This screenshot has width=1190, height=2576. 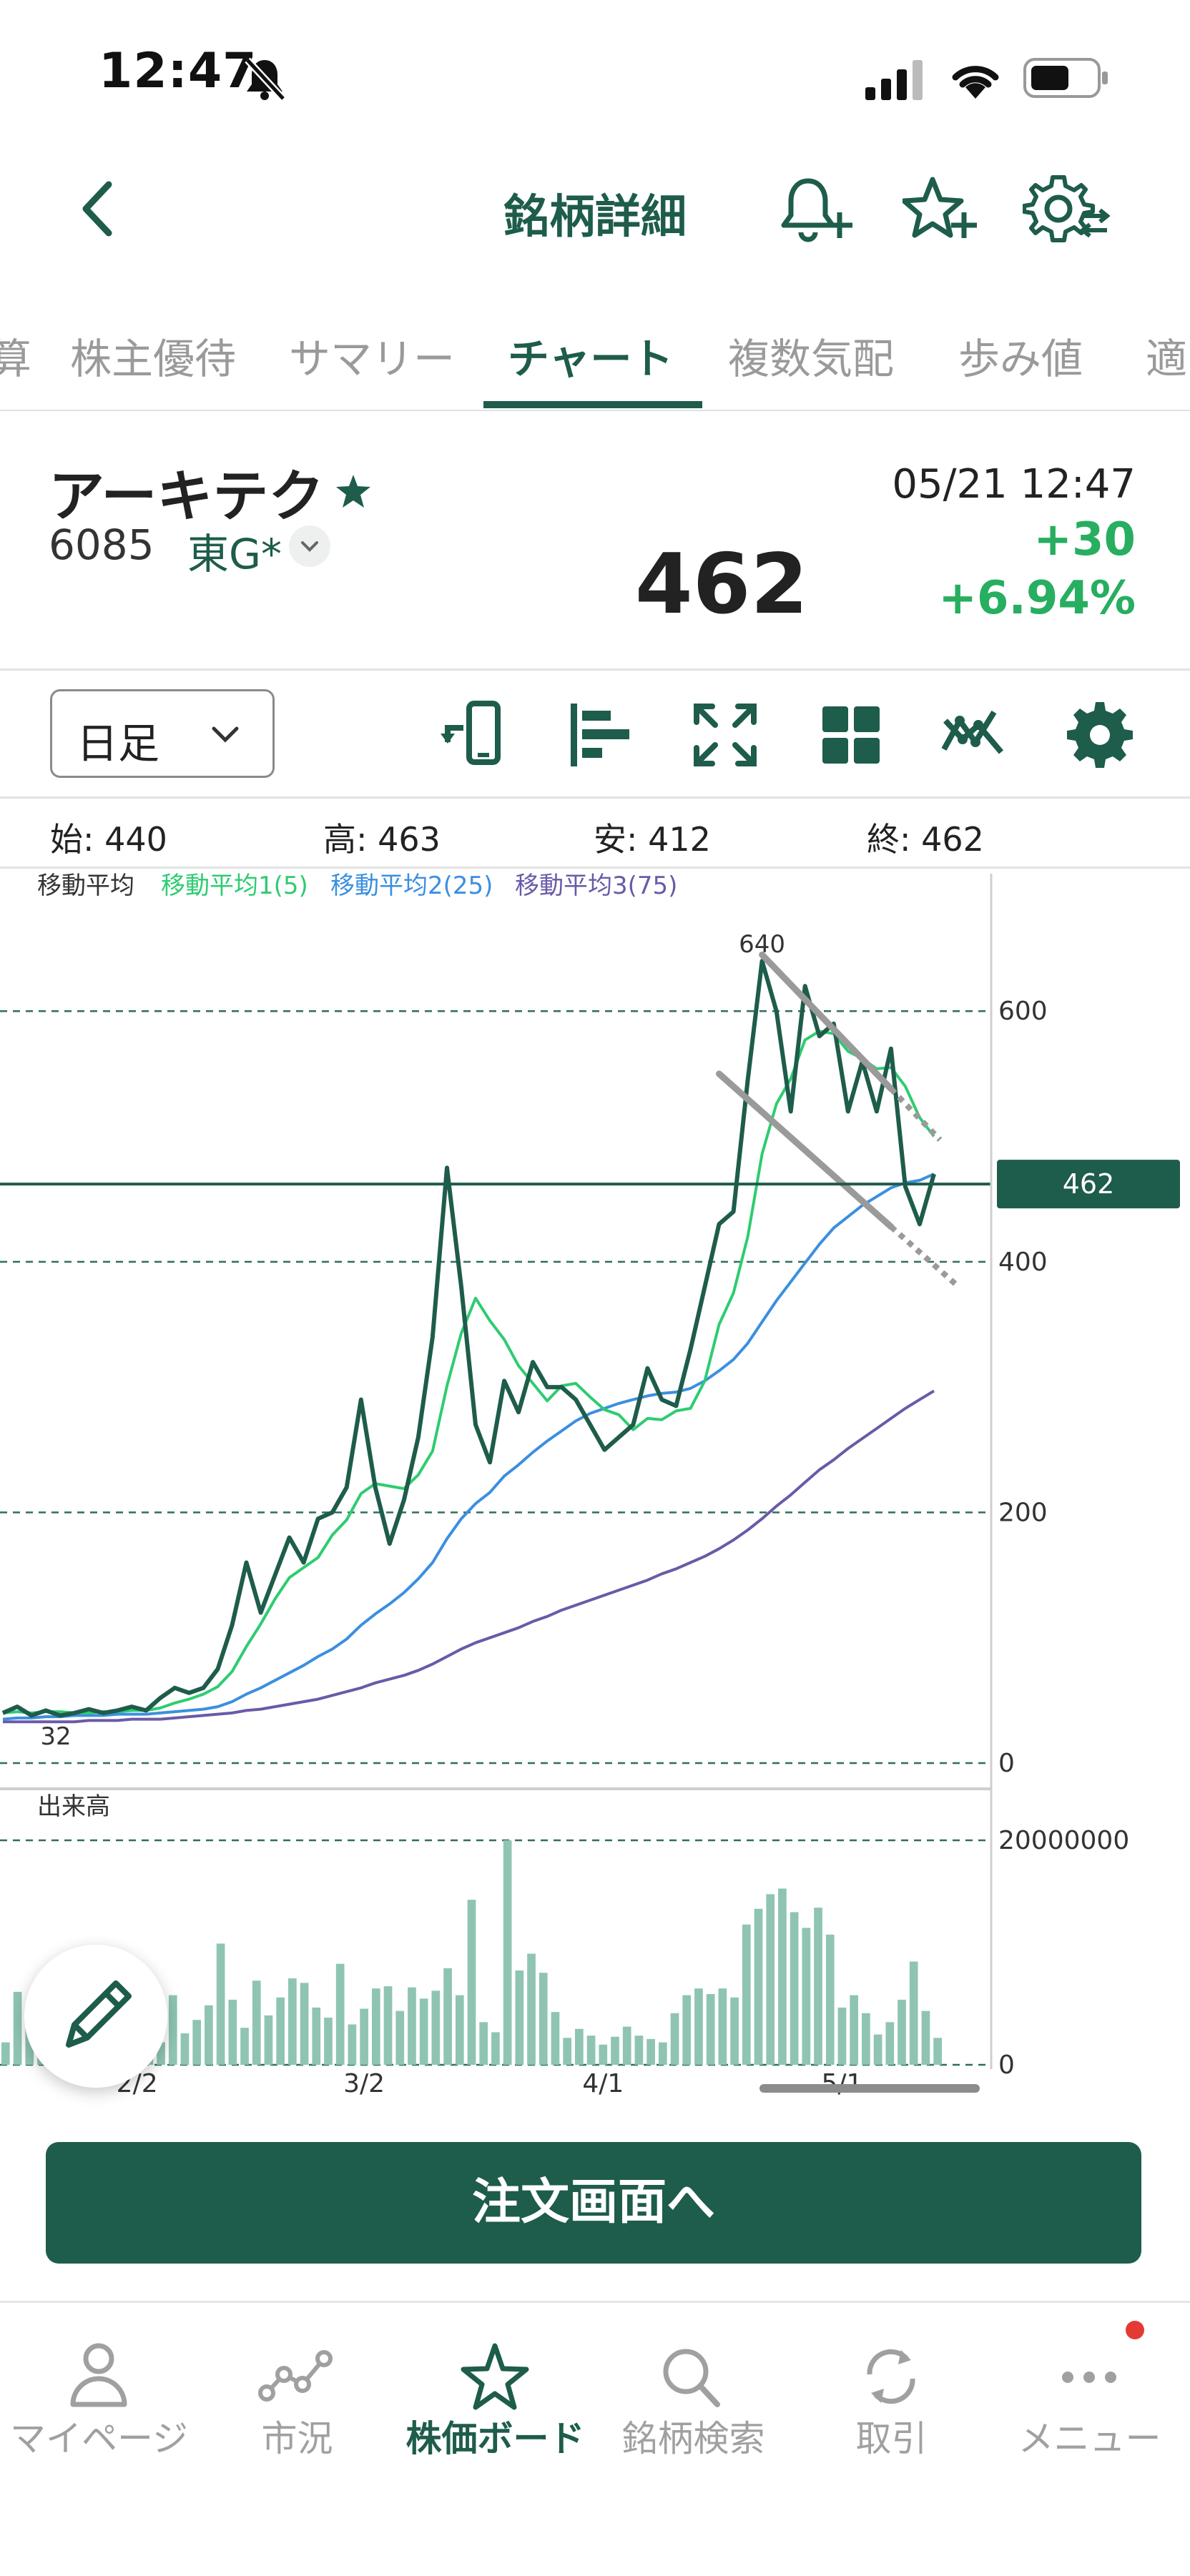 What do you see at coordinates (596, 886) in the screenshot?
I see `legend-ma3: 移動平均3(75)` at bounding box center [596, 886].